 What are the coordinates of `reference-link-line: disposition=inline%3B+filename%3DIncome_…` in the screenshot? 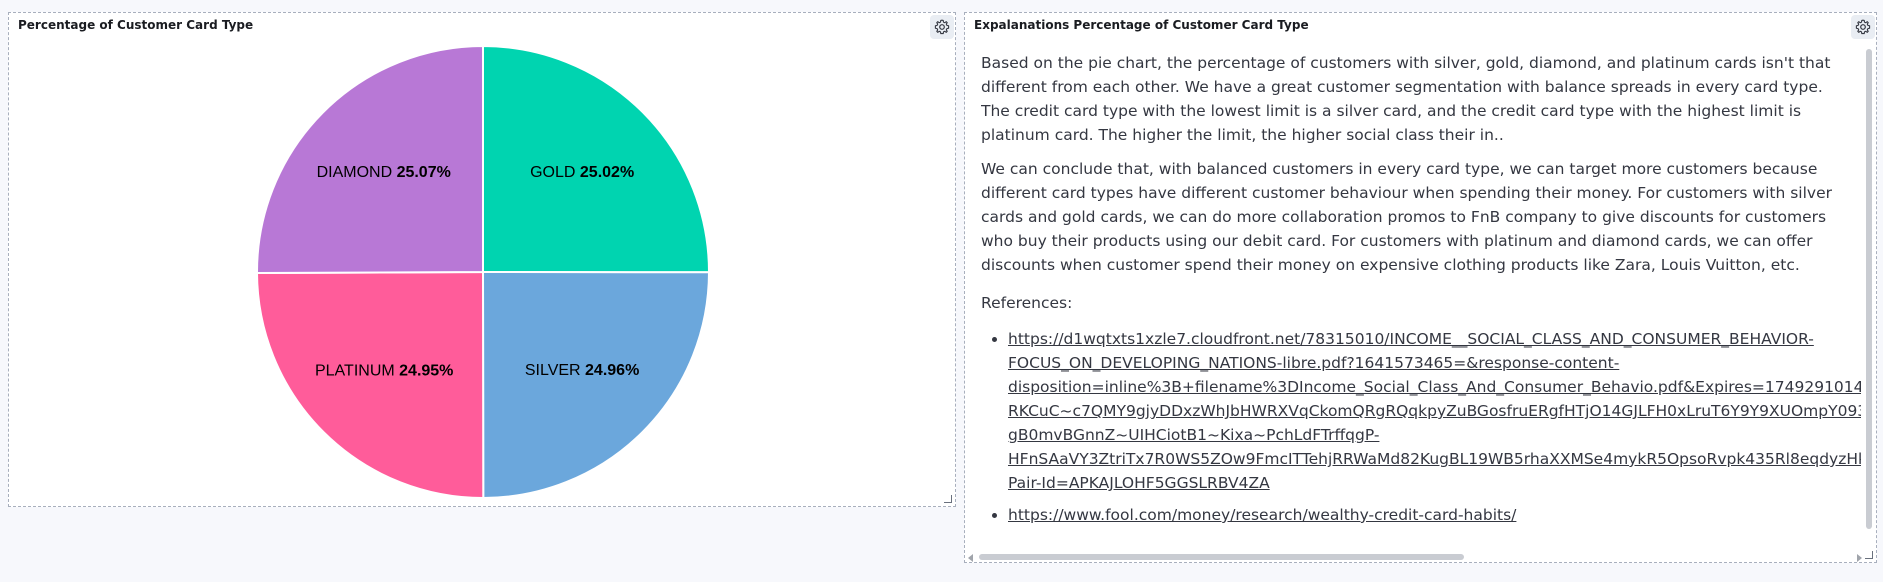 It's located at (1434, 387).